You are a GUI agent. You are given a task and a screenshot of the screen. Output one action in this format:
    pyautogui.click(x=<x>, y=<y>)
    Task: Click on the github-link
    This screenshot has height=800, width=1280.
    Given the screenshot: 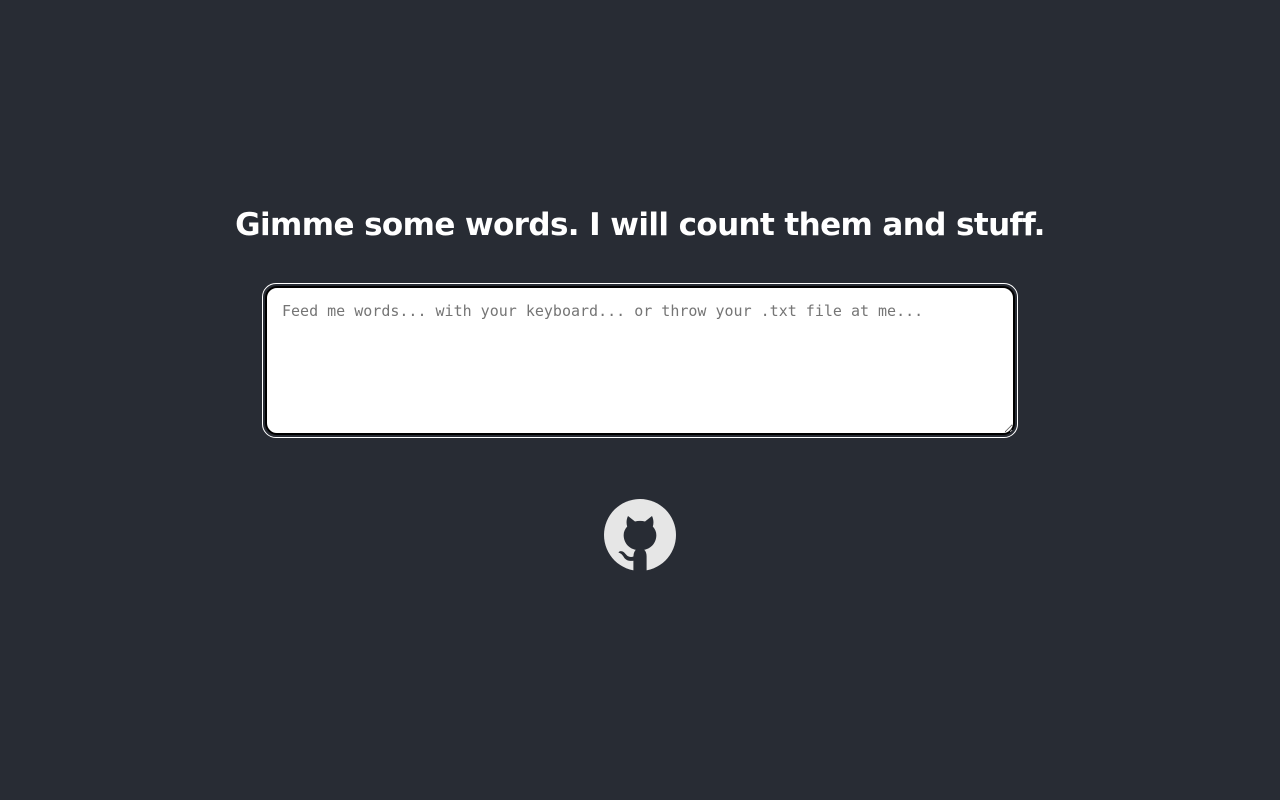 What is the action you would take?
    pyautogui.click(x=640, y=535)
    